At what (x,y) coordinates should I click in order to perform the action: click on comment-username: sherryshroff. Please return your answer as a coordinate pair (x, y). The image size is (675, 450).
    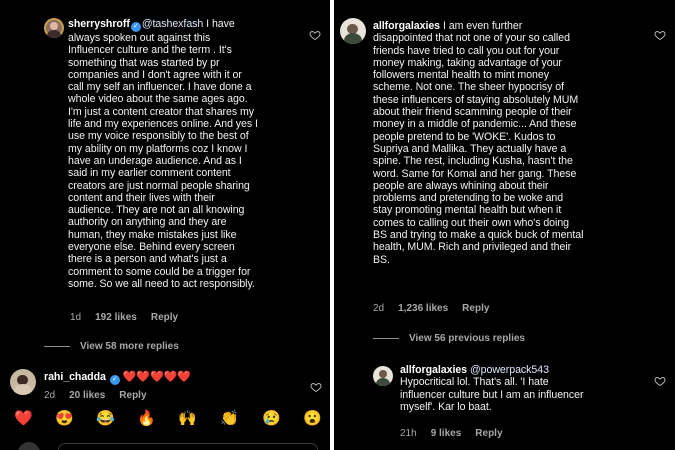
    Looking at the image, I should click on (99, 24).